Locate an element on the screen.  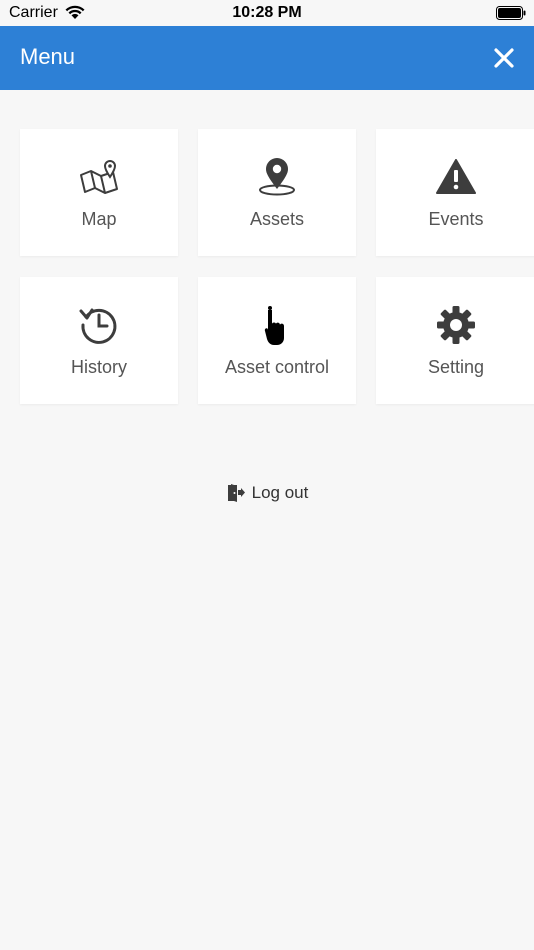
logout-button: Log out is located at coordinates (267, 493).